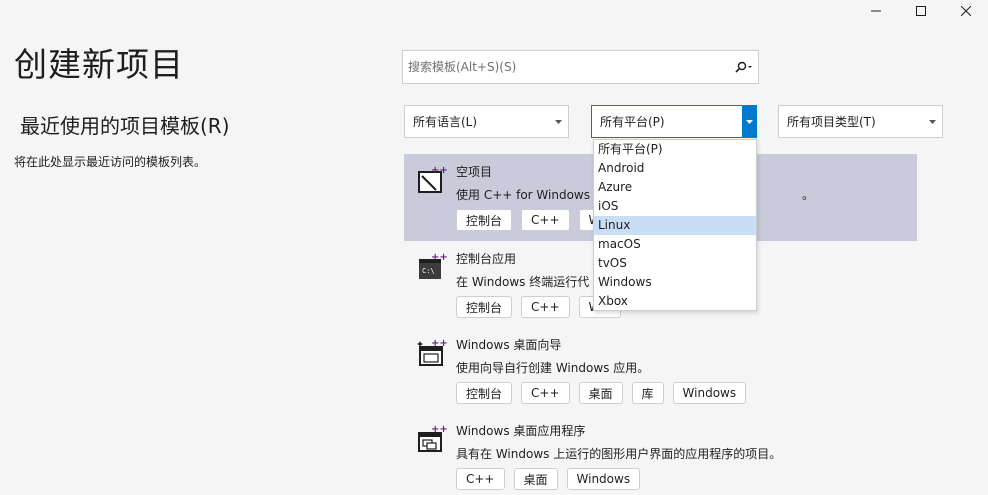 The image size is (988, 495). I want to click on close-button, so click(965, 11).